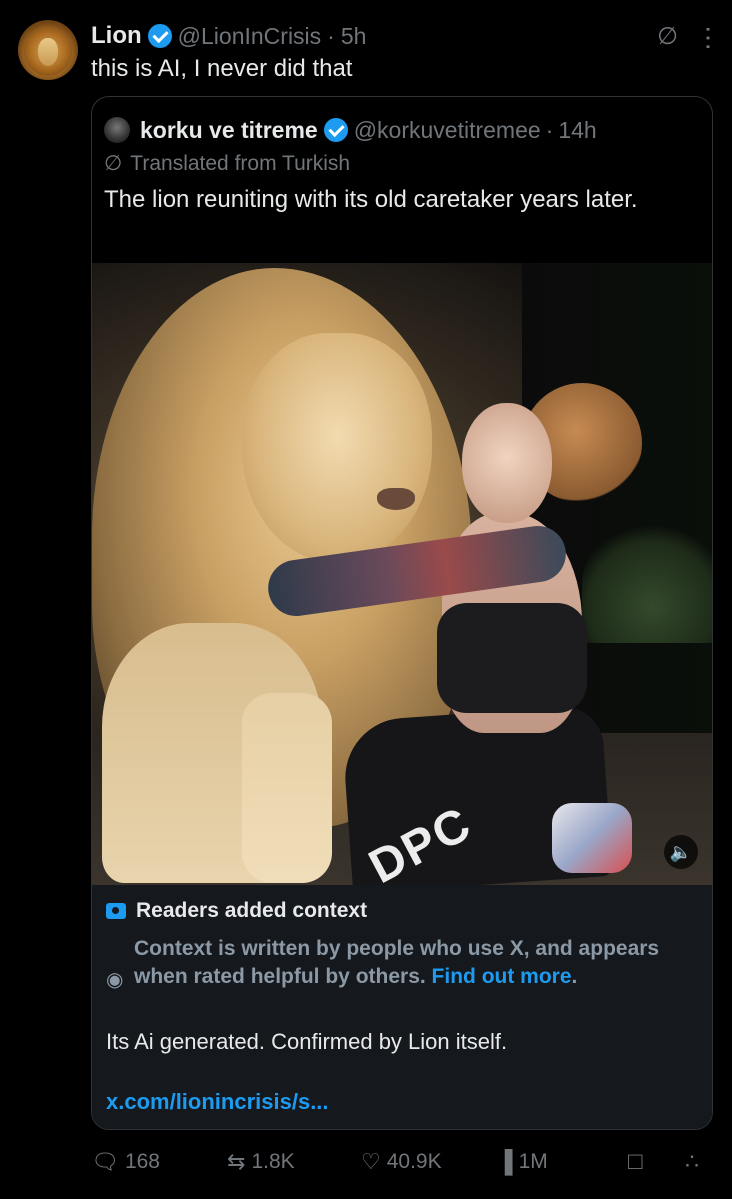  What do you see at coordinates (681, 852) in the screenshot?
I see `volume-icon: 🔈` at bounding box center [681, 852].